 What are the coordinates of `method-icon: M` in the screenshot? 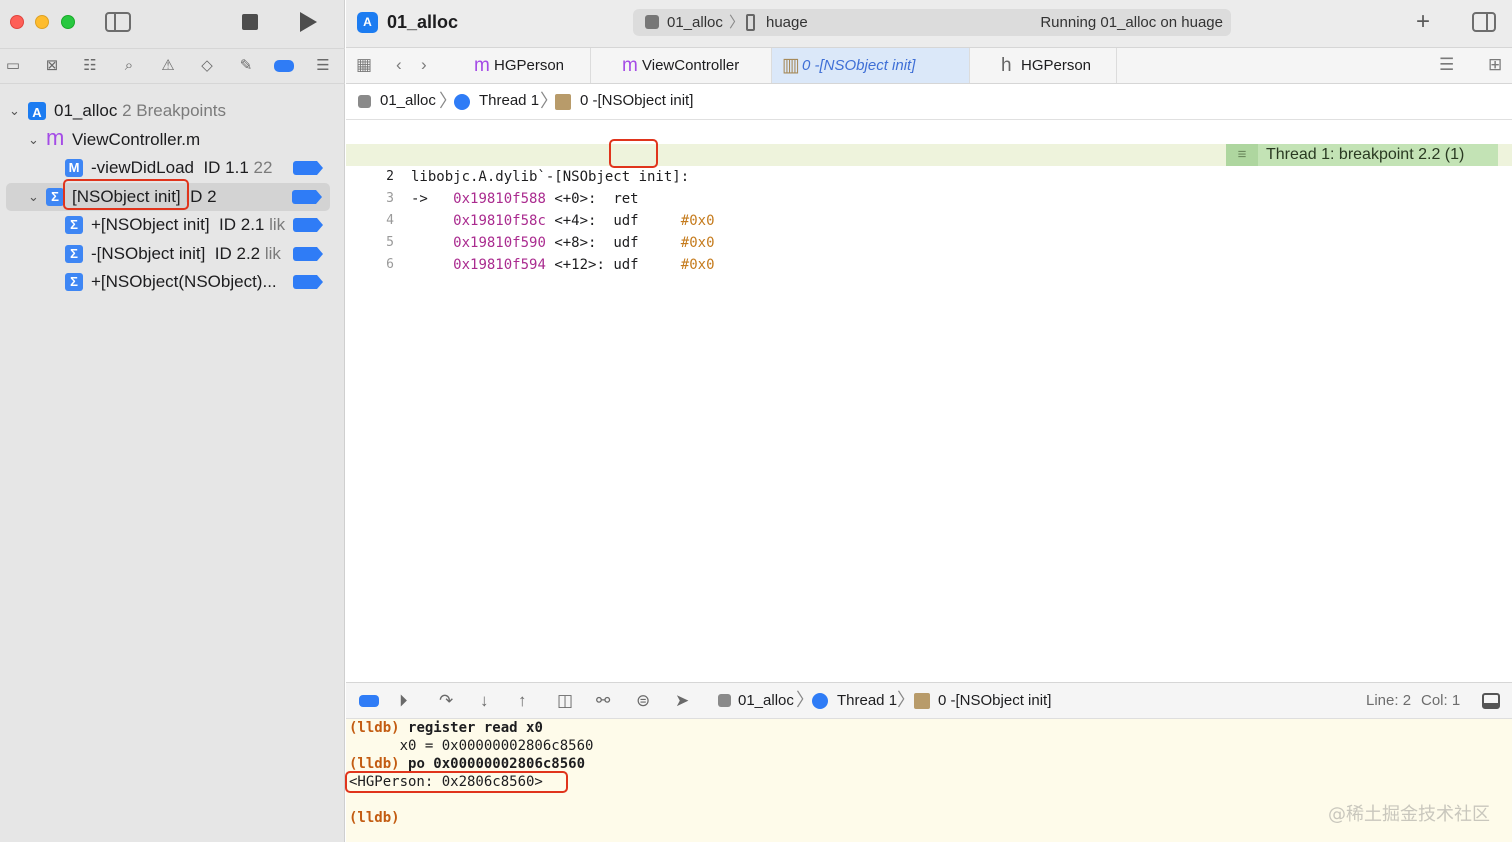 It's located at (74, 168).